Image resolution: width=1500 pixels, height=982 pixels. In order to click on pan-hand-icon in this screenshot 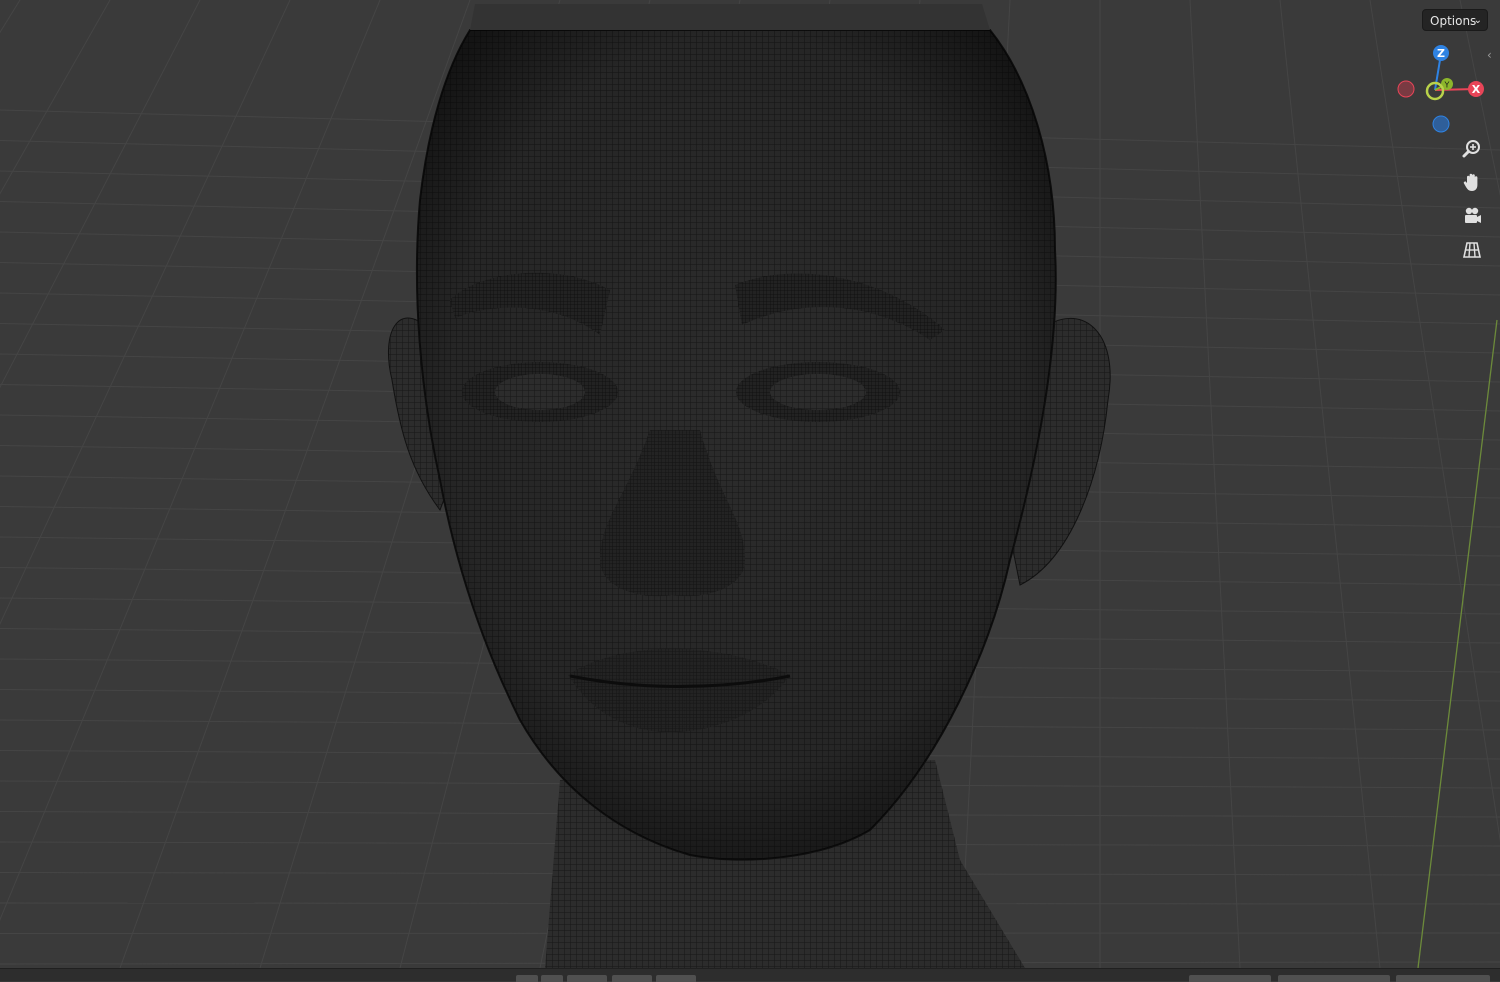, I will do `click(1470, 182)`.